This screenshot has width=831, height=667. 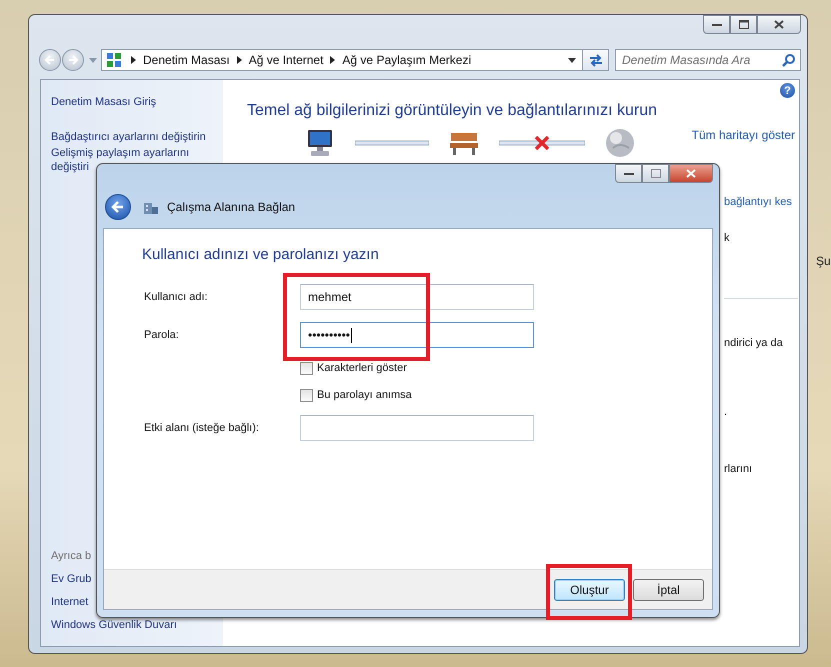 I want to click on help-icon: ?, so click(x=787, y=90).